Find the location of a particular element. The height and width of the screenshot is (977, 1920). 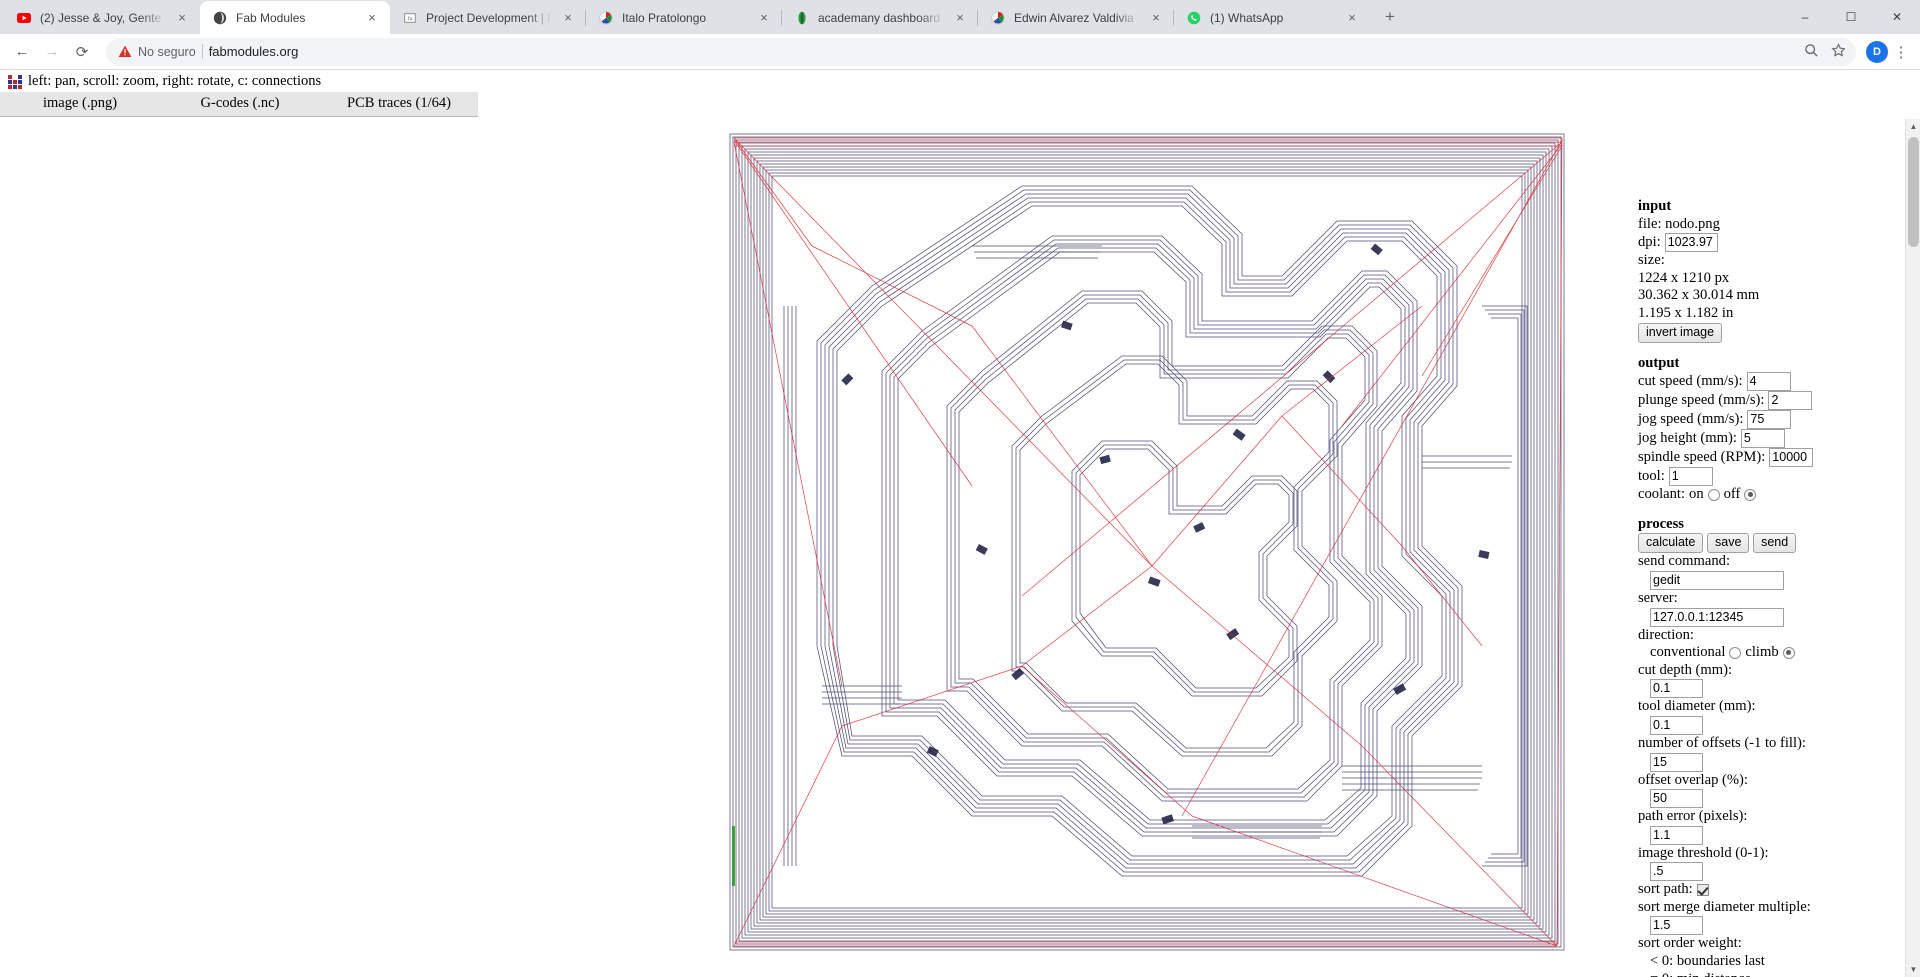

browser-tab-edwin-alvarez-valdivia: Edwin Alvarez Valdivia × is located at coordinates (1075, 17).